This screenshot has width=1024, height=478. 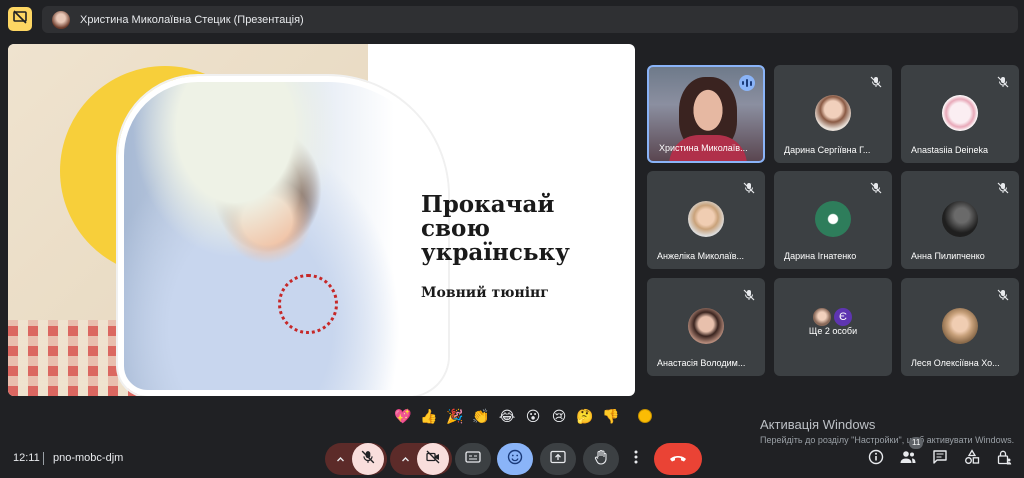 I want to click on avatar: Є, so click(x=843, y=317).